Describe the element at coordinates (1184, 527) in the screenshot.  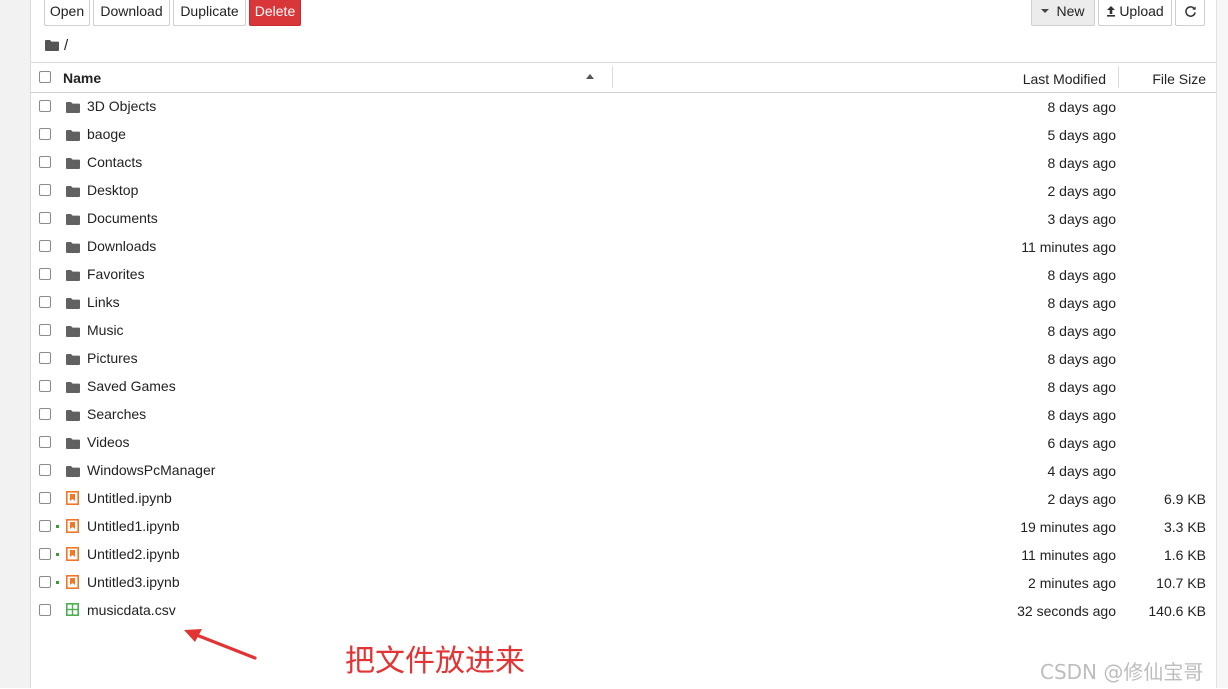
I see `item-file-size: 3.3 KB` at that location.